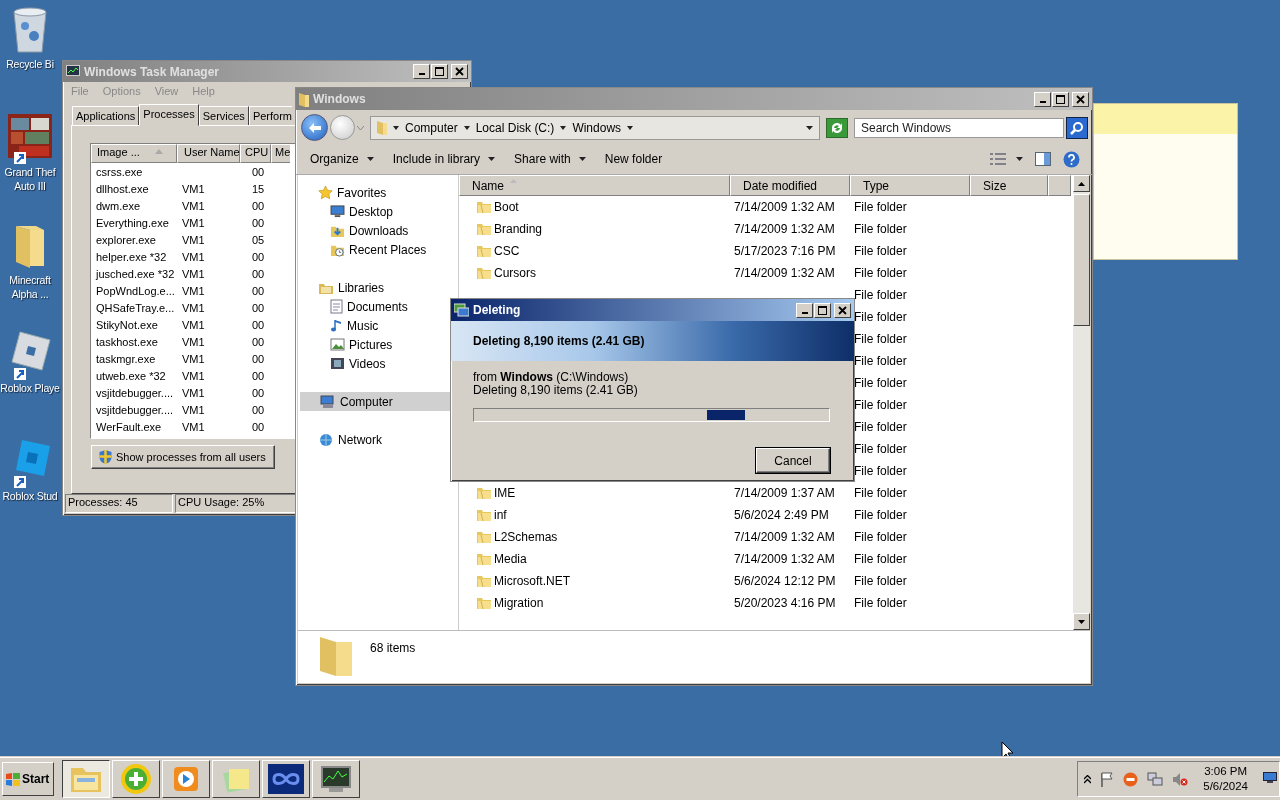 This screenshot has width=1280, height=800. Describe the element at coordinates (314, 127) in the screenshot. I see `back-button` at that location.